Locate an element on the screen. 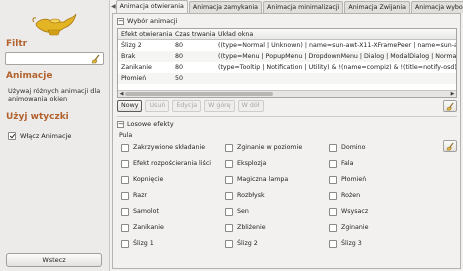  table-row: Płomień 50 is located at coordinates (287, 78).